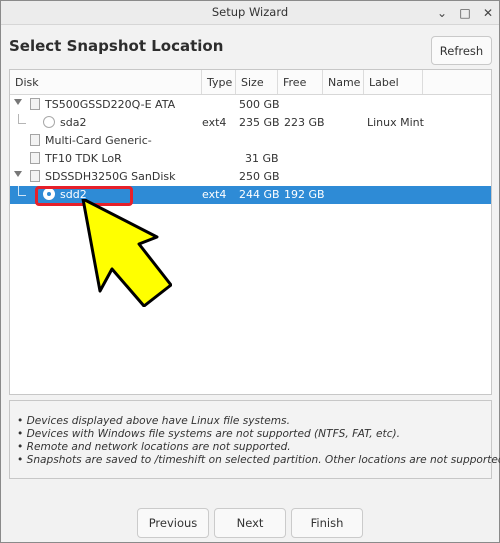 The height and width of the screenshot is (543, 500). I want to click on table-row: TS500GSSD220Q-E ATA 500 GB, so click(250, 105).